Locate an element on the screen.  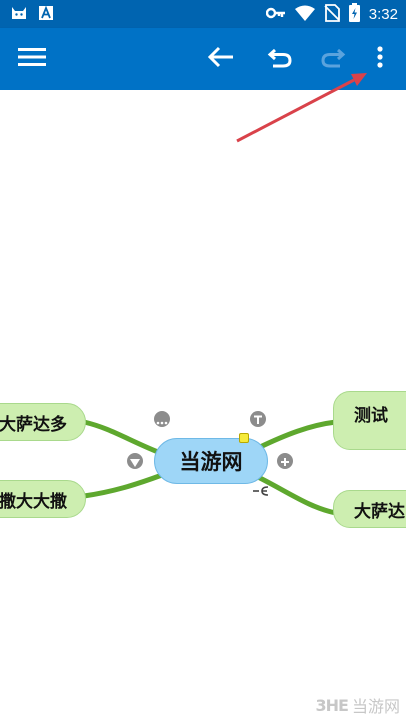
expand-icon is located at coordinates (285, 461).